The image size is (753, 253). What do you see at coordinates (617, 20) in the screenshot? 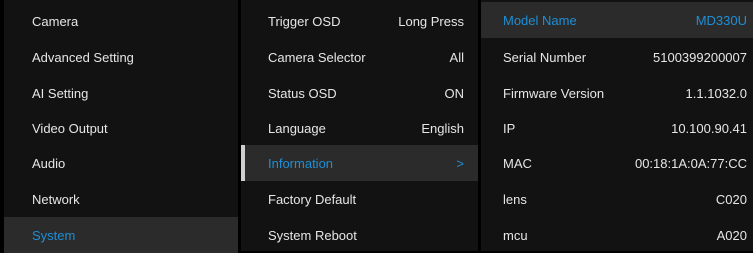
I see `info-row-model-name: Model Name MD330U` at bounding box center [617, 20].